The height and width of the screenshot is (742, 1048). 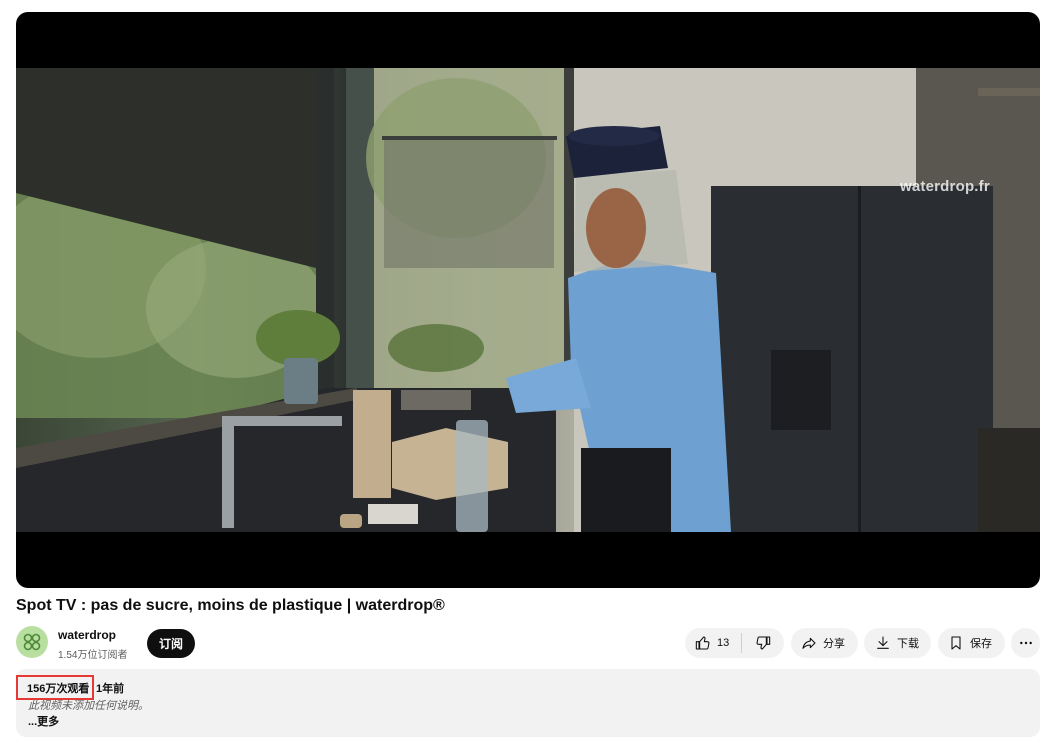 I want to click on share-icon, so click(x=809, y=643).